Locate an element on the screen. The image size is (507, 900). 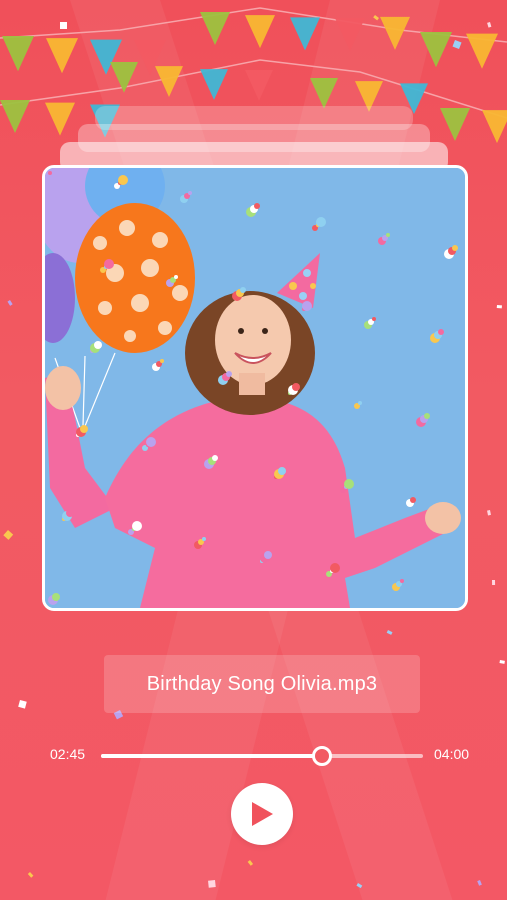
song-title-box: Birthday Song Olivia.mp3 is located at coordinates (262, 684).